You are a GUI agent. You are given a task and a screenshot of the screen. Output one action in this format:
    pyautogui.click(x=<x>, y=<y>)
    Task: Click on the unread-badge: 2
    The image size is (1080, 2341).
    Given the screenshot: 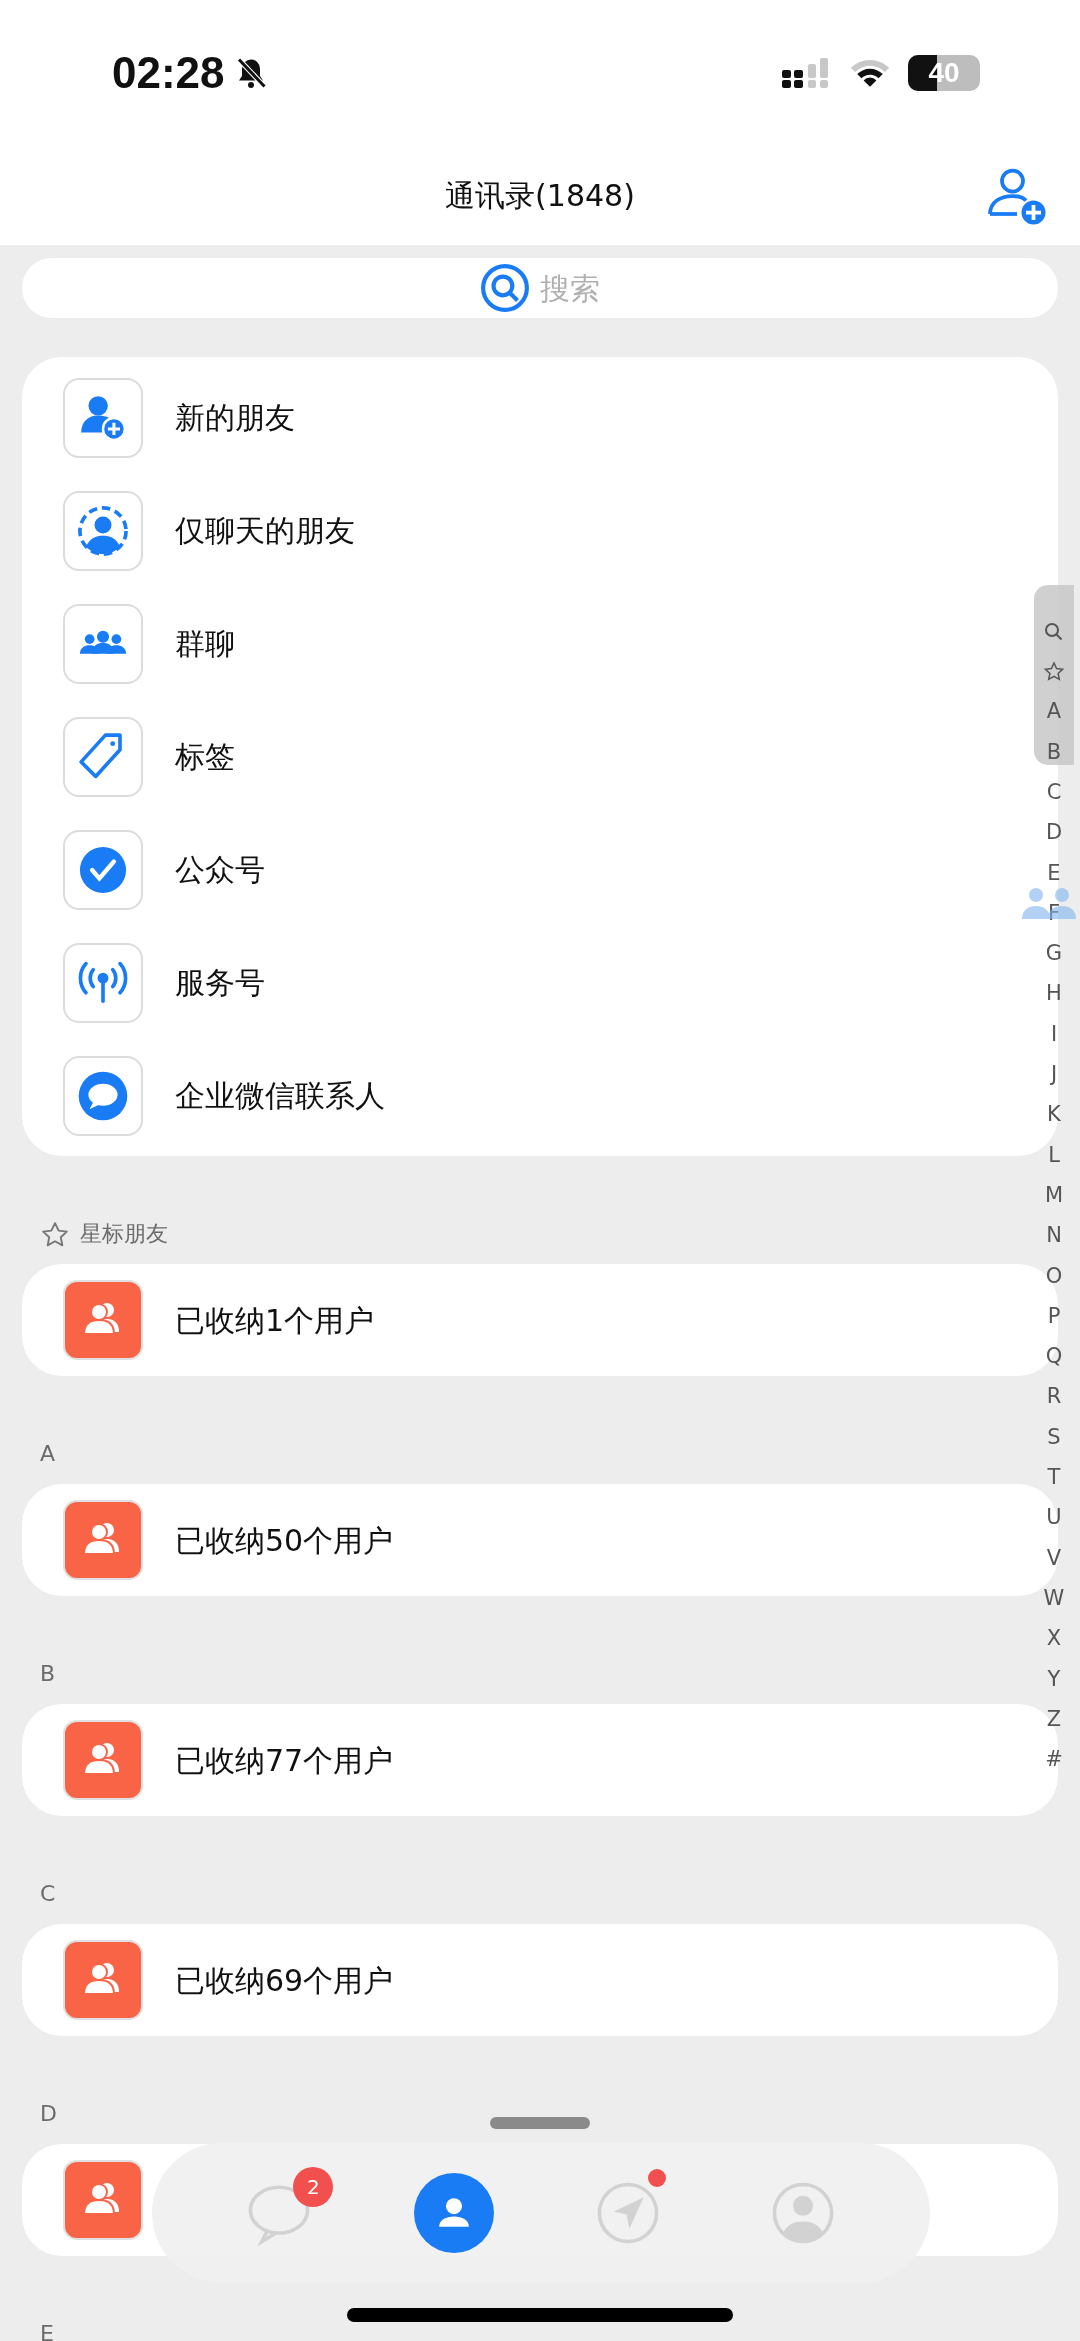 What is the action you would take?
    pyautogui.click(x=313, y=2187)
    